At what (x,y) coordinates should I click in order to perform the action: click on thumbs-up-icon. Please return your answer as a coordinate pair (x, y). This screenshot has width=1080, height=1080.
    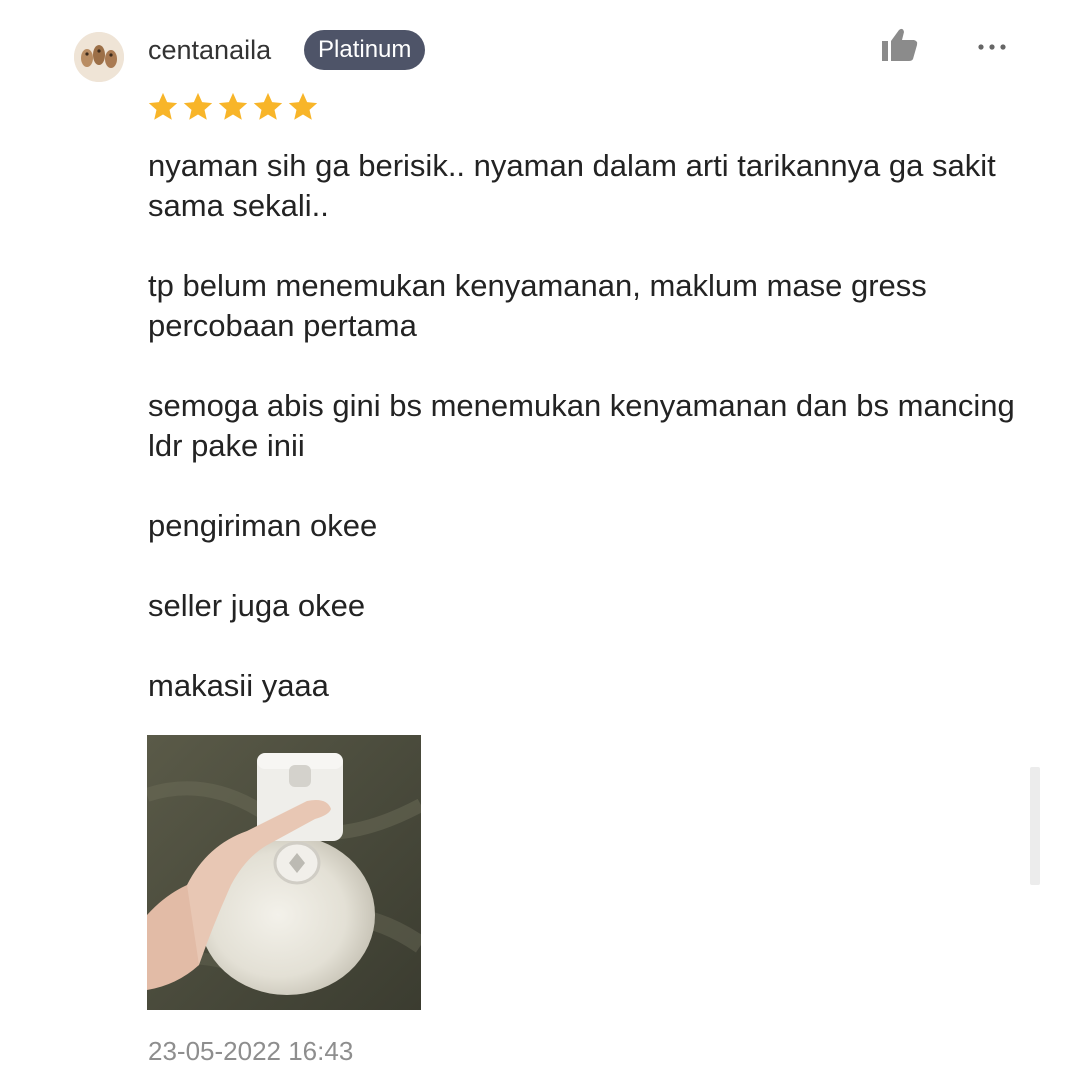
    Looking at the image, I should click on (900, 44).